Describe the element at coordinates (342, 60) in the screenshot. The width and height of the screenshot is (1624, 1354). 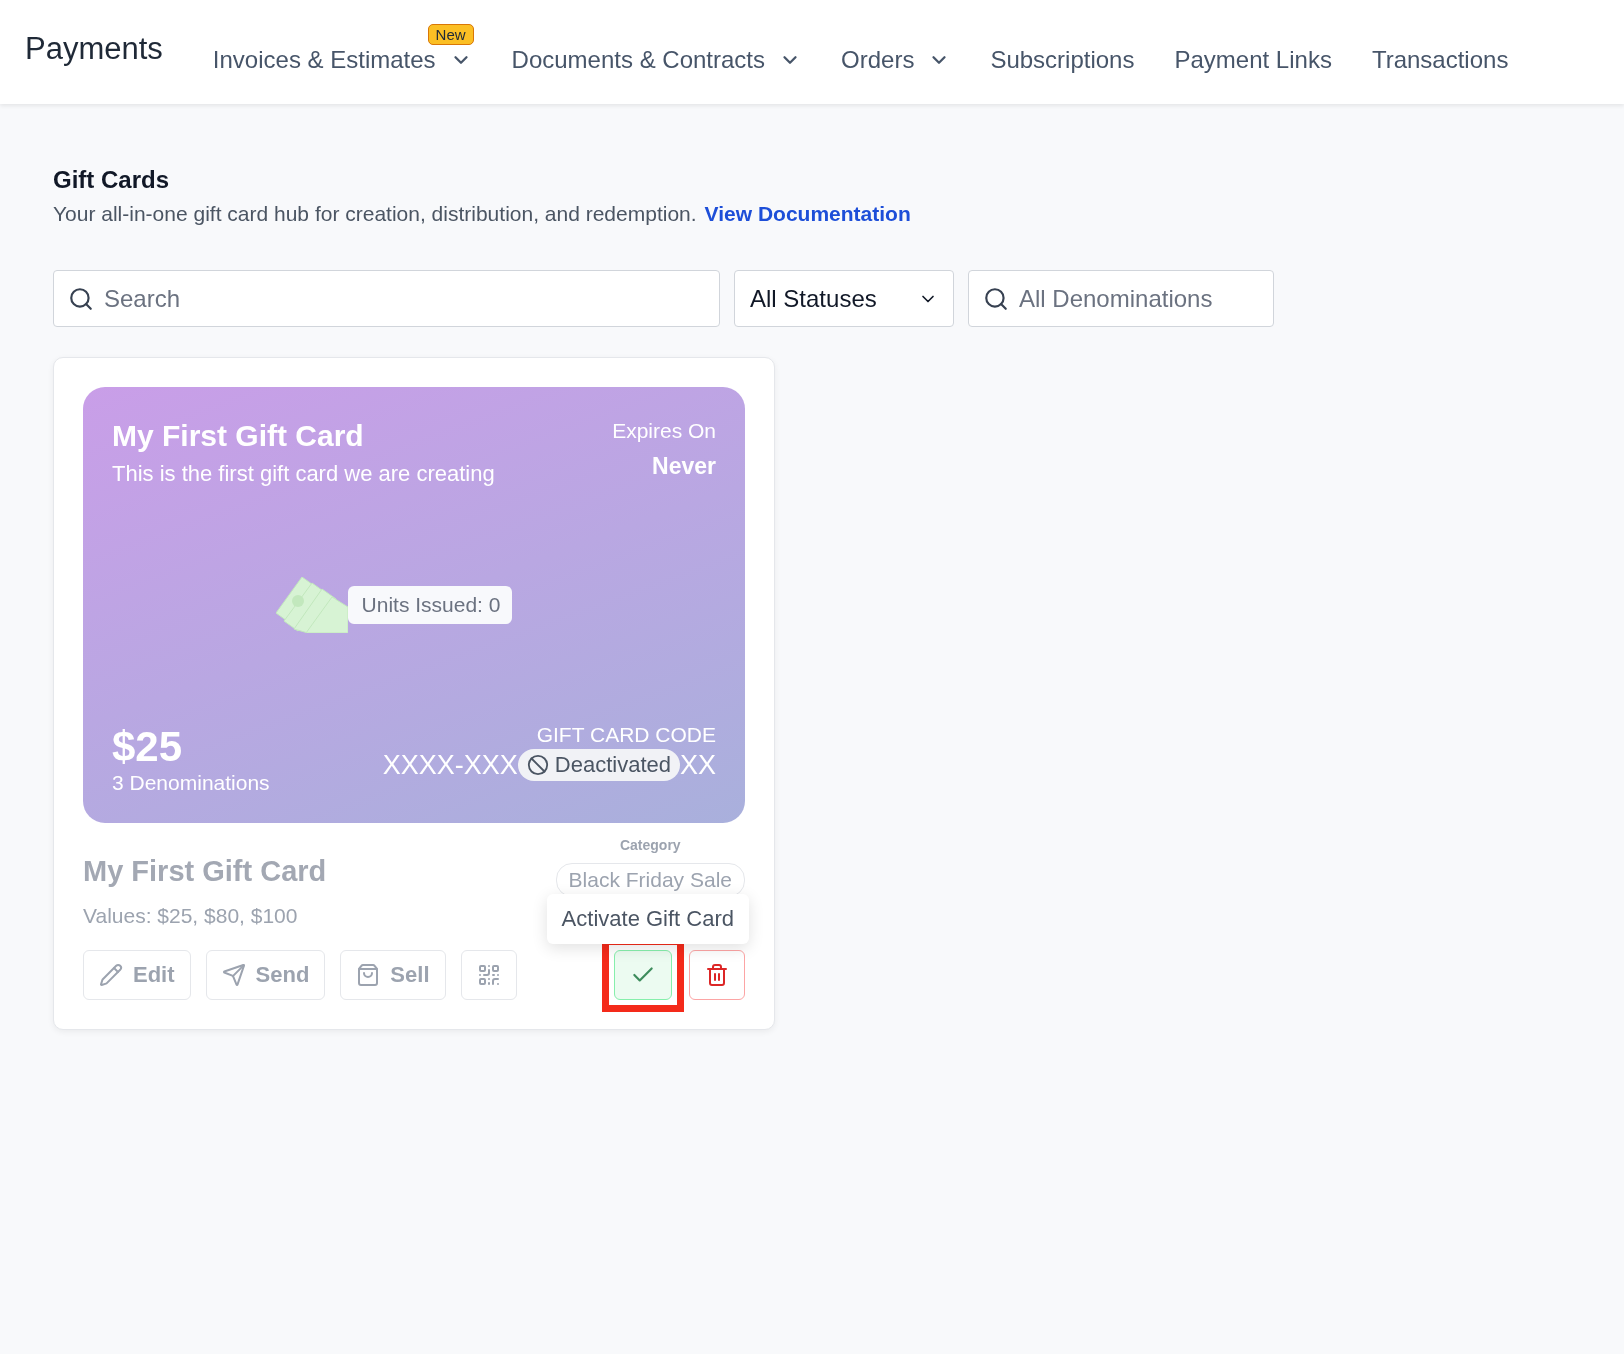
I see `nav-tab: Invoices & Estimates` at that location.